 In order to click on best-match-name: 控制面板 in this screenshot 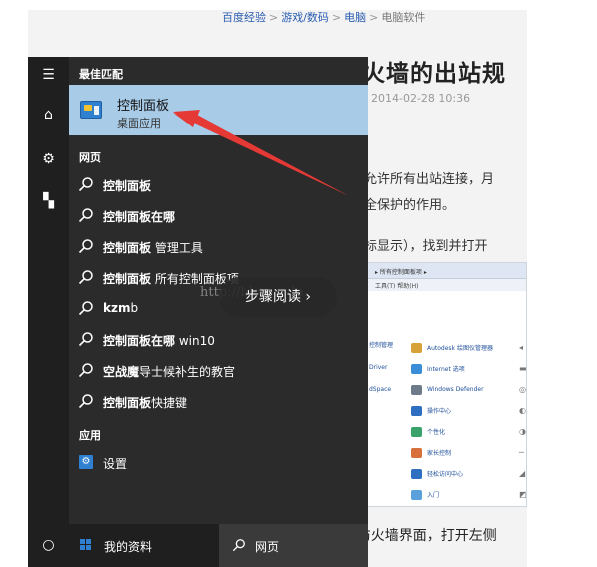, I will do `click(143, 106)`.